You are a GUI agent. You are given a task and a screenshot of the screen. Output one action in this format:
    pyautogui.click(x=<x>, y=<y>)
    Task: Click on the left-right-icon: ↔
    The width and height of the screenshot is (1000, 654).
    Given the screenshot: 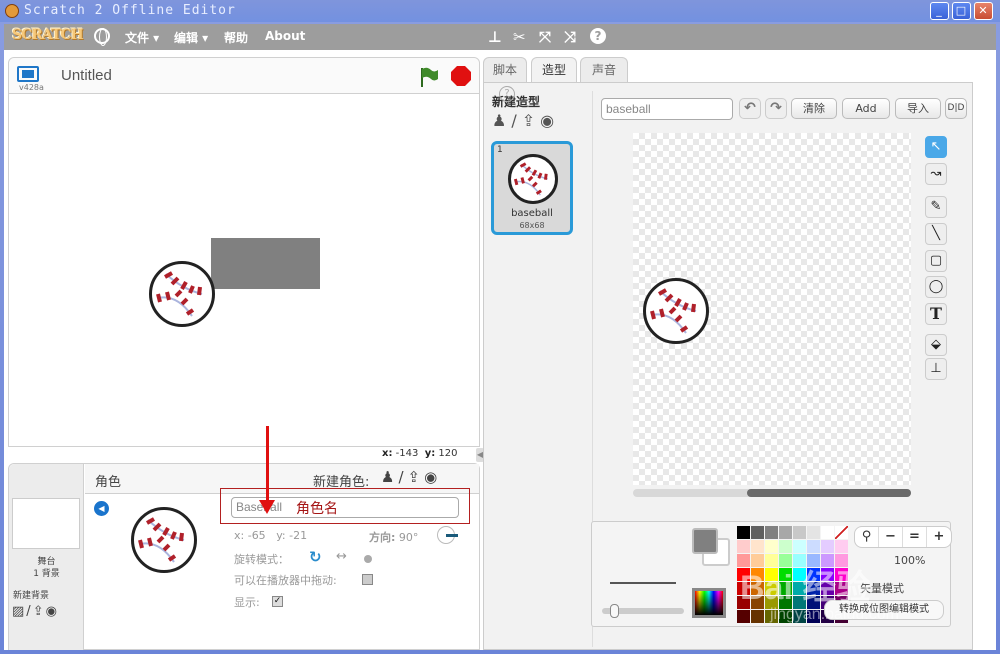 What is the action you would take?
    pyautogui.click(x=341, y=556)
    